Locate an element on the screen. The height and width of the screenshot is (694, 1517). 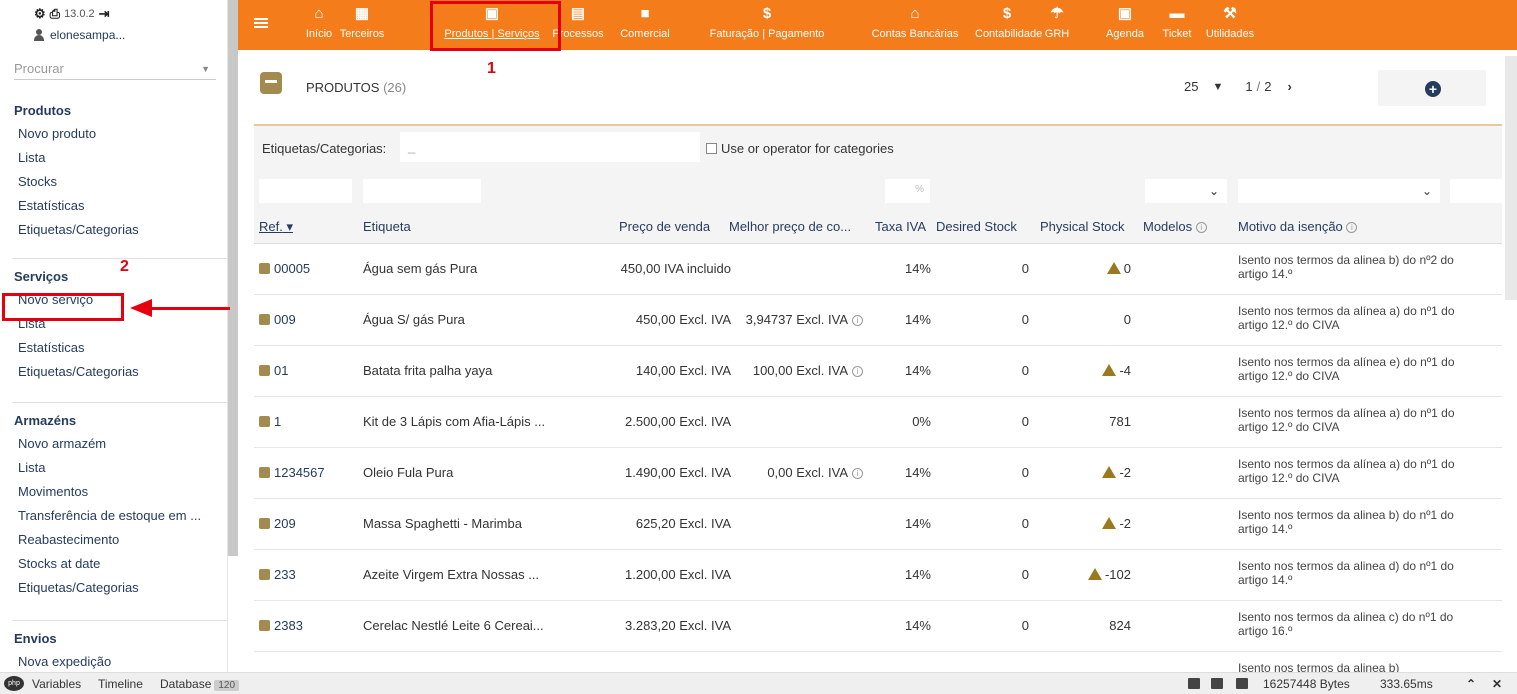
nav-item-4: ■ Comercial is located at coordinates (645, 25).